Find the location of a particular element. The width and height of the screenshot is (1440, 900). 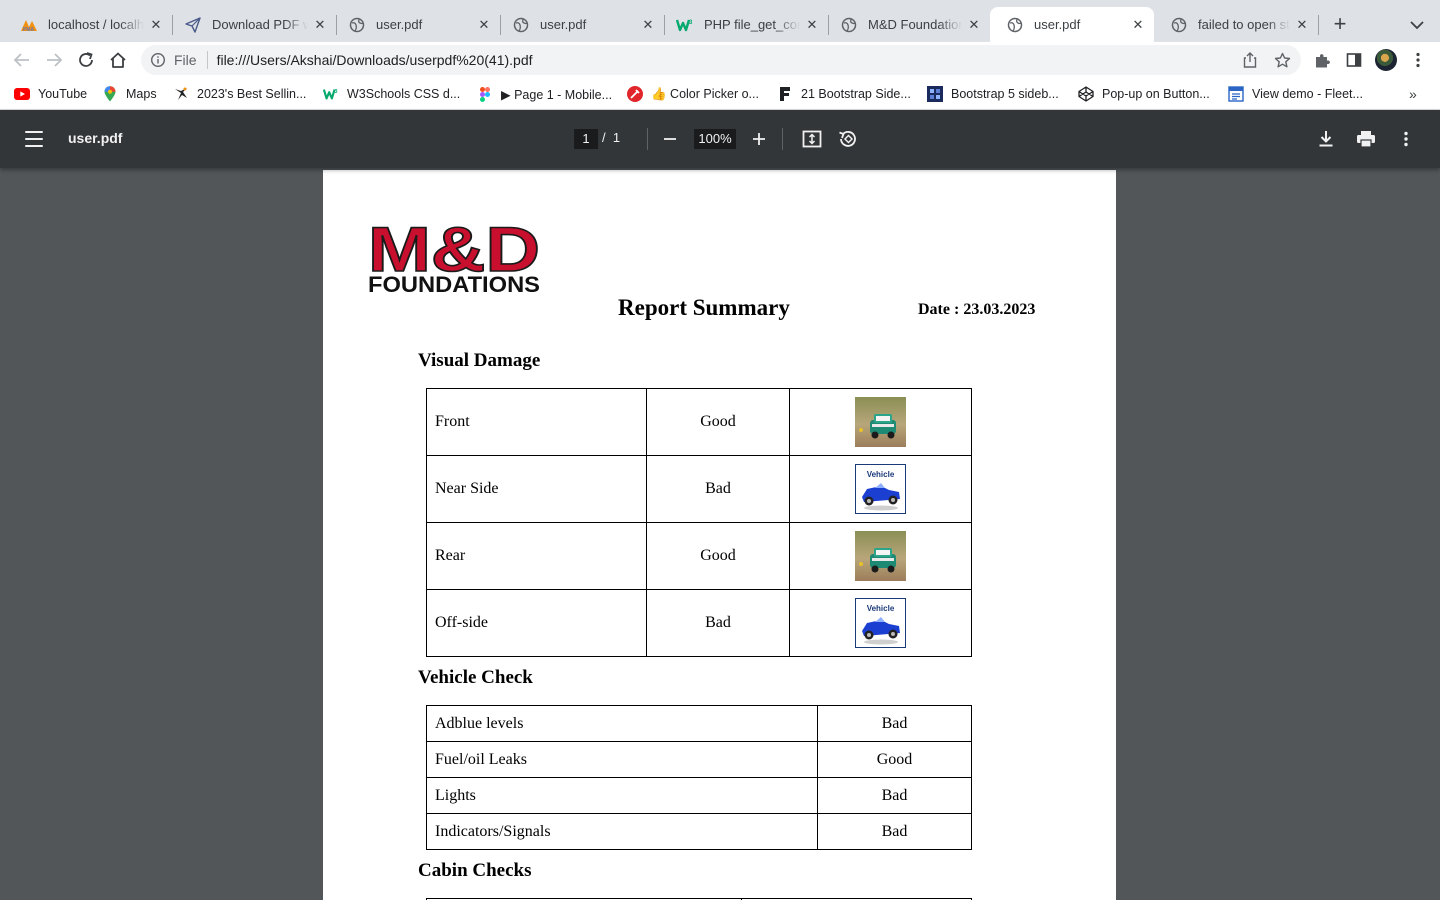

tab-md-foundations: M&D Foundations ✕ is located at coordinates (907, 24).